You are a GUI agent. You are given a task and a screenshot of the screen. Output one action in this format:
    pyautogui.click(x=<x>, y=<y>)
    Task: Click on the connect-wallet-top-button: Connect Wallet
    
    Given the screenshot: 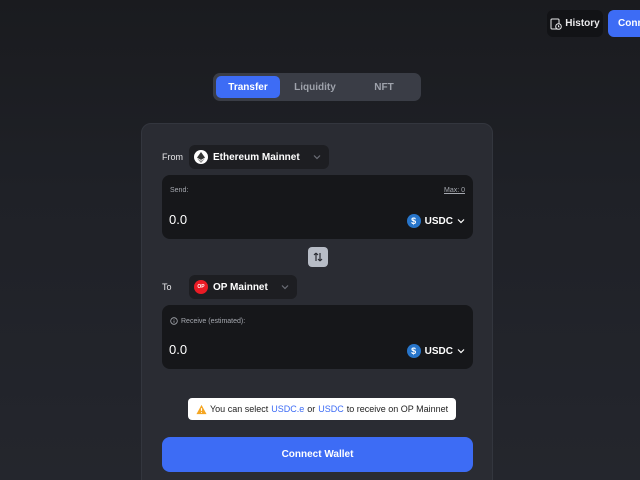 What is the action you would take?
    pyautogui.click(x=624, y=23)
    